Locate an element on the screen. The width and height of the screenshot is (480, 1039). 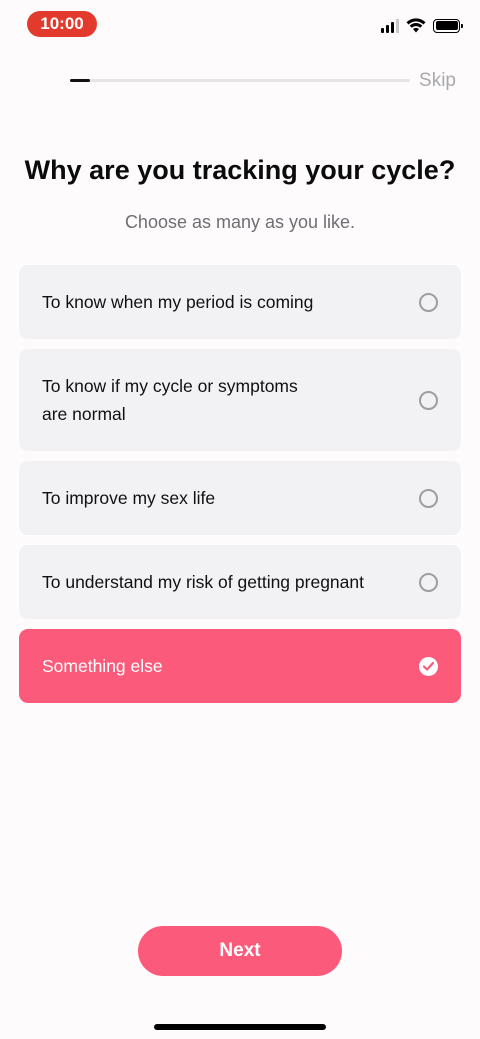
option-something-else: Something else is located at coordinates (240, 666).